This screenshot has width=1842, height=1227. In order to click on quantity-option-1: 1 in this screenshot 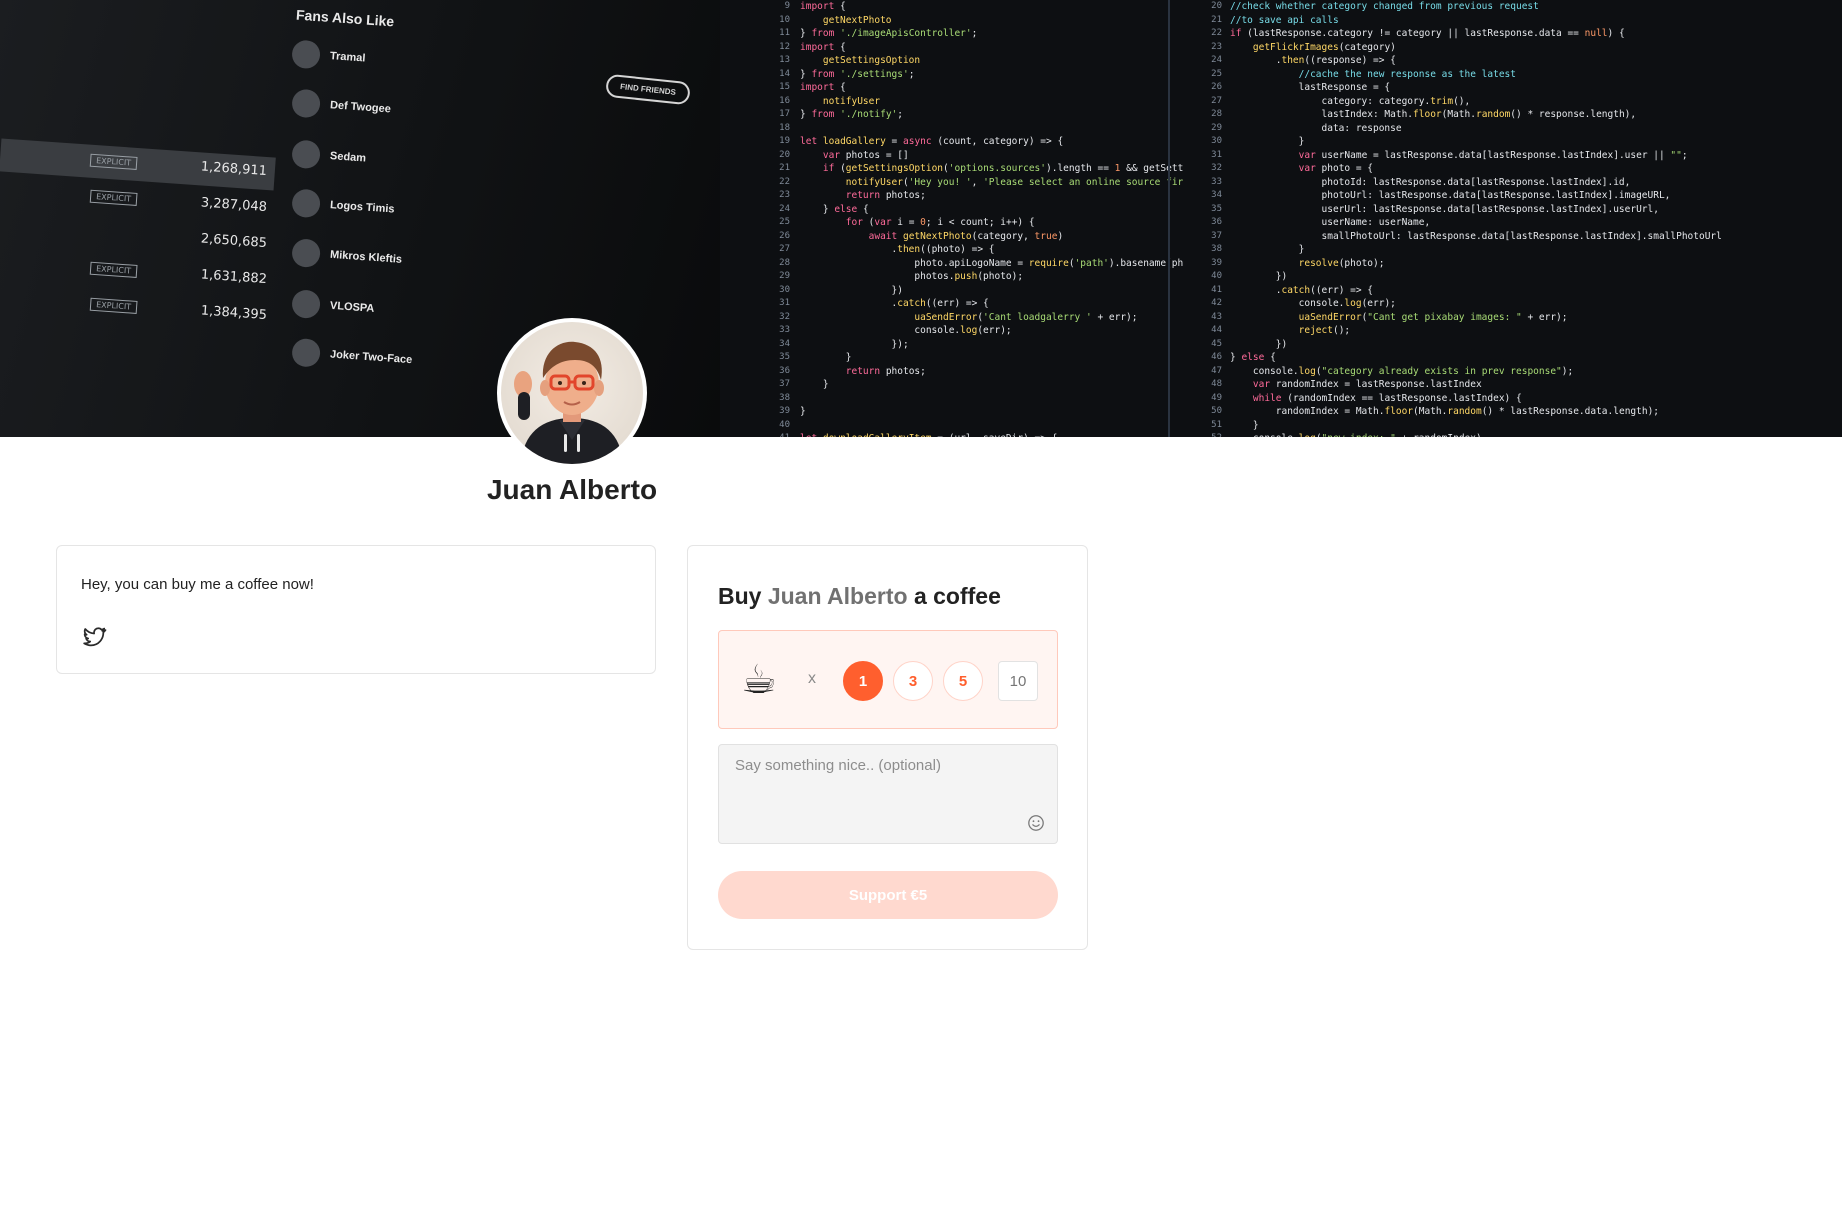, I will do `click(863, 681)`.